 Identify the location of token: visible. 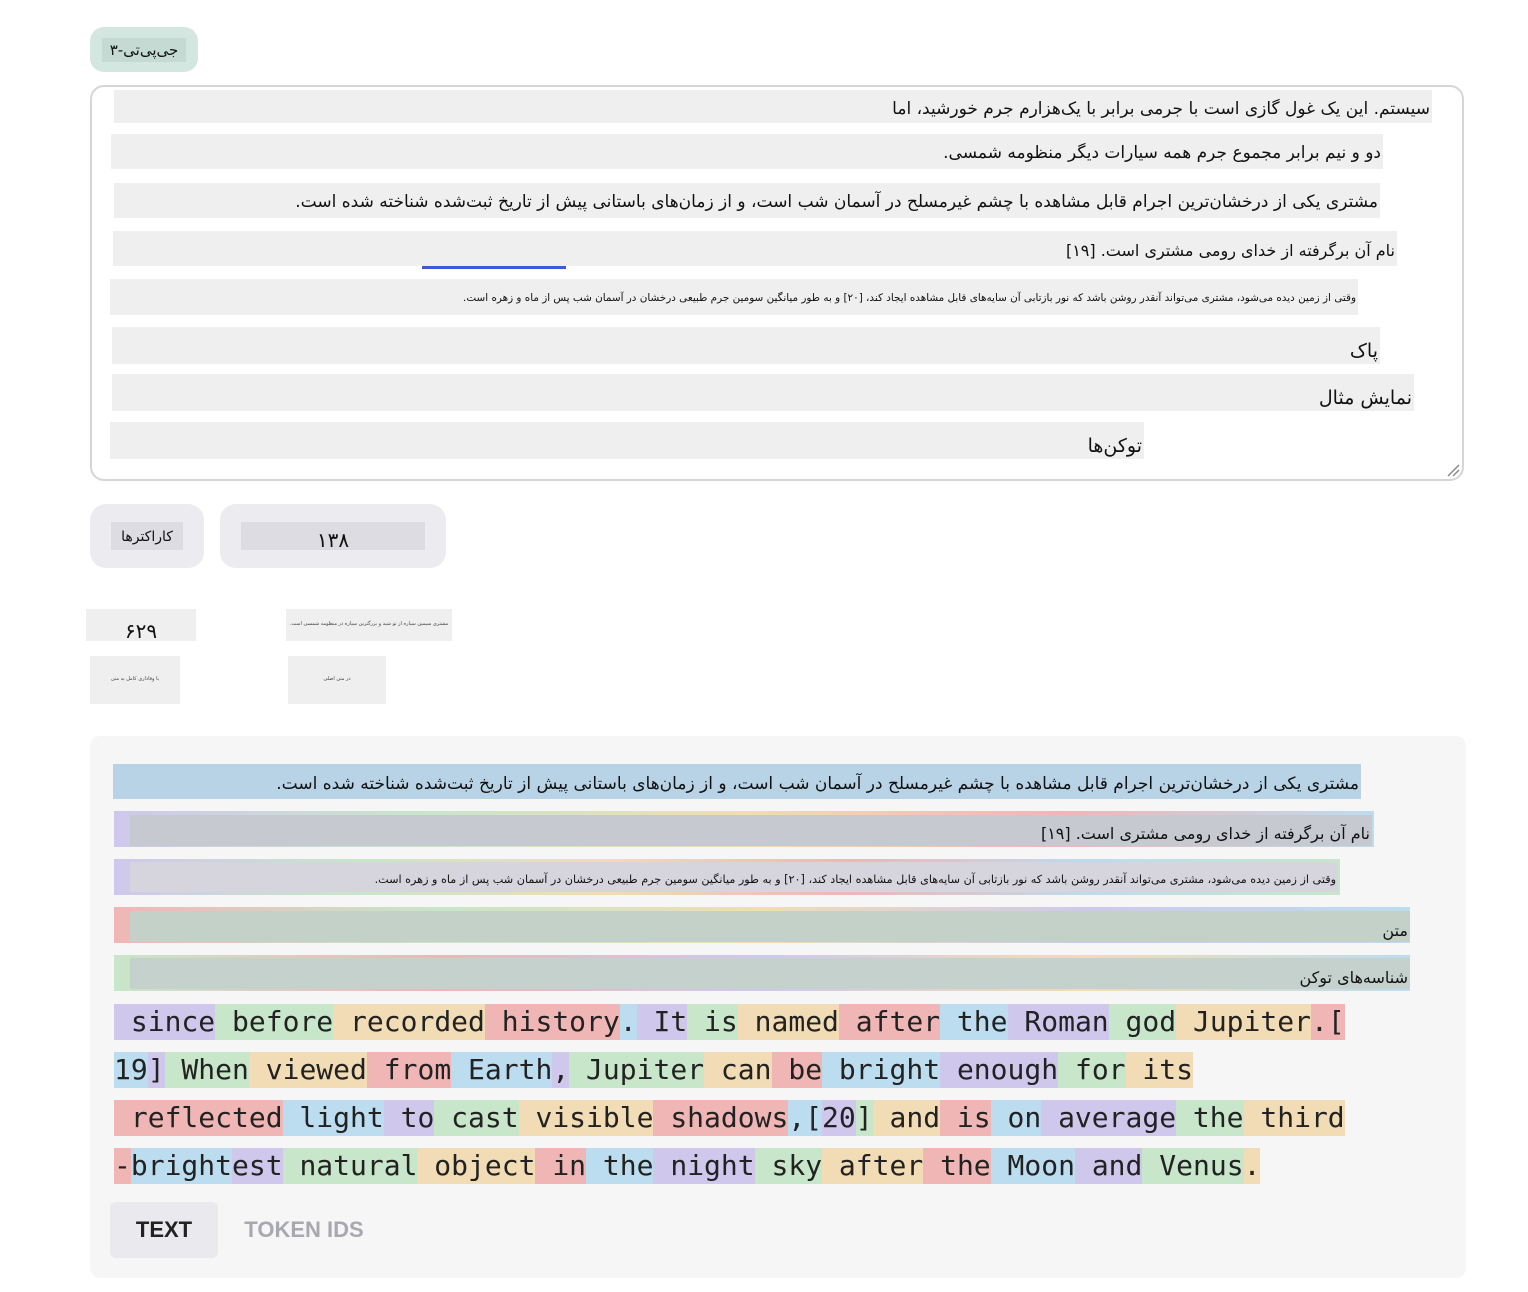
(586, 1118).